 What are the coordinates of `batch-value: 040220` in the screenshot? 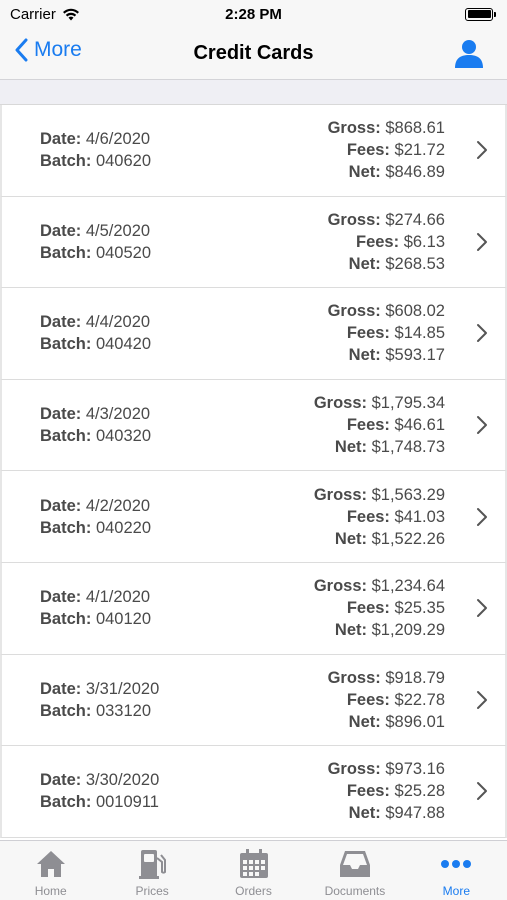 It's located at (123, 527).